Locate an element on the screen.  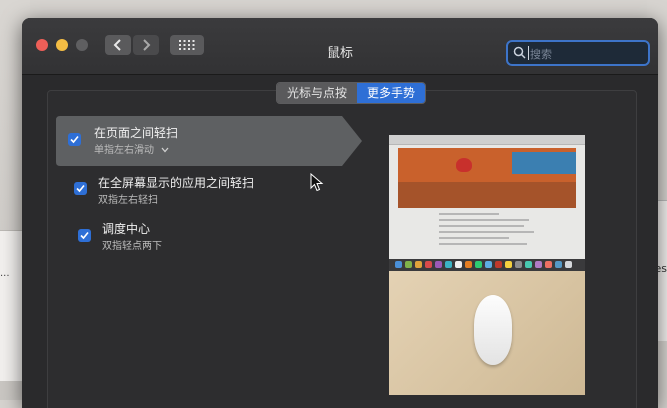
gesture-row-swipe-pages: 在页面之间轻扫 单指左右滑动 is located at coordinates (208, 142).